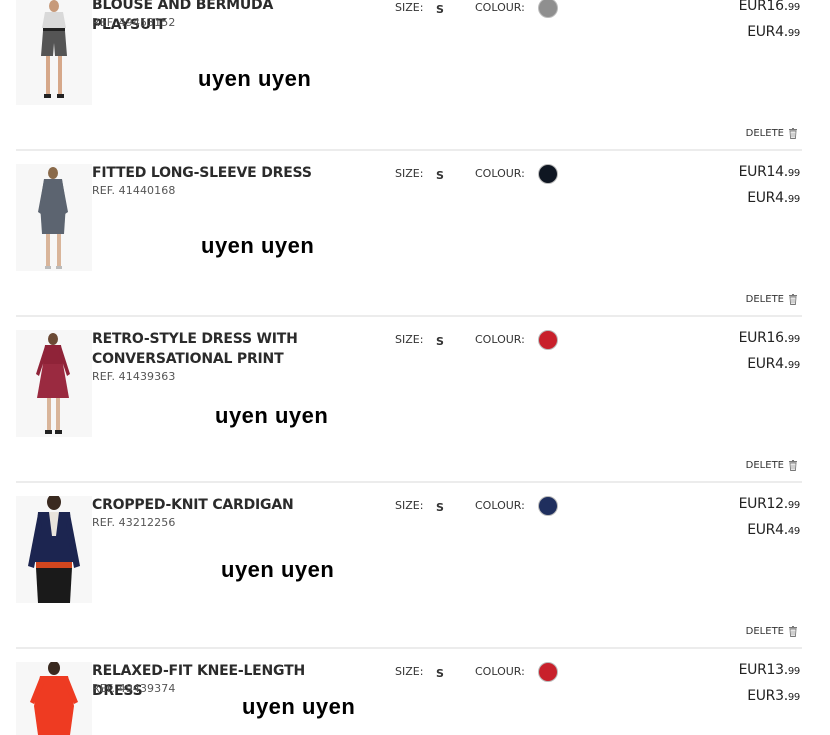  I want to click on product-ref: REF. 49453152, so click(134, 22).